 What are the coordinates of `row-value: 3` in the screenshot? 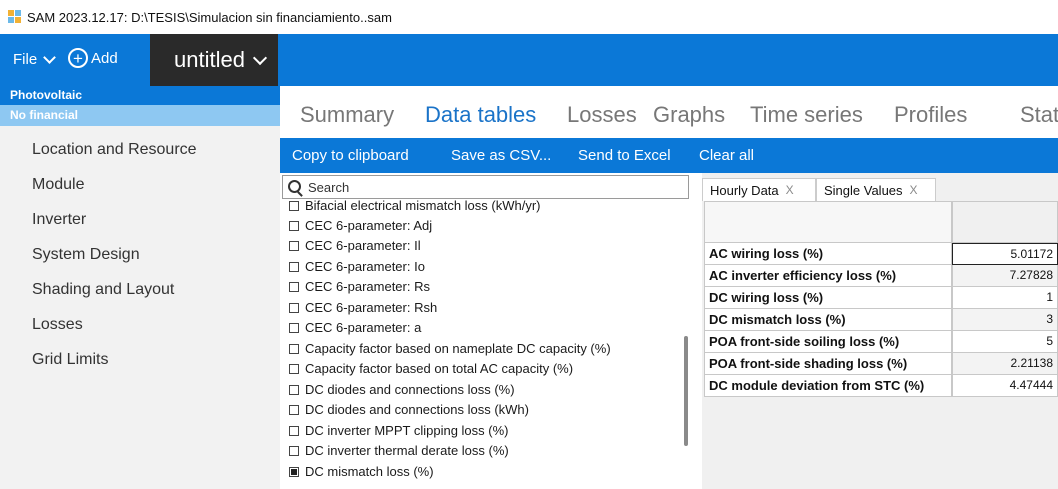 It's located at (1005, 320).